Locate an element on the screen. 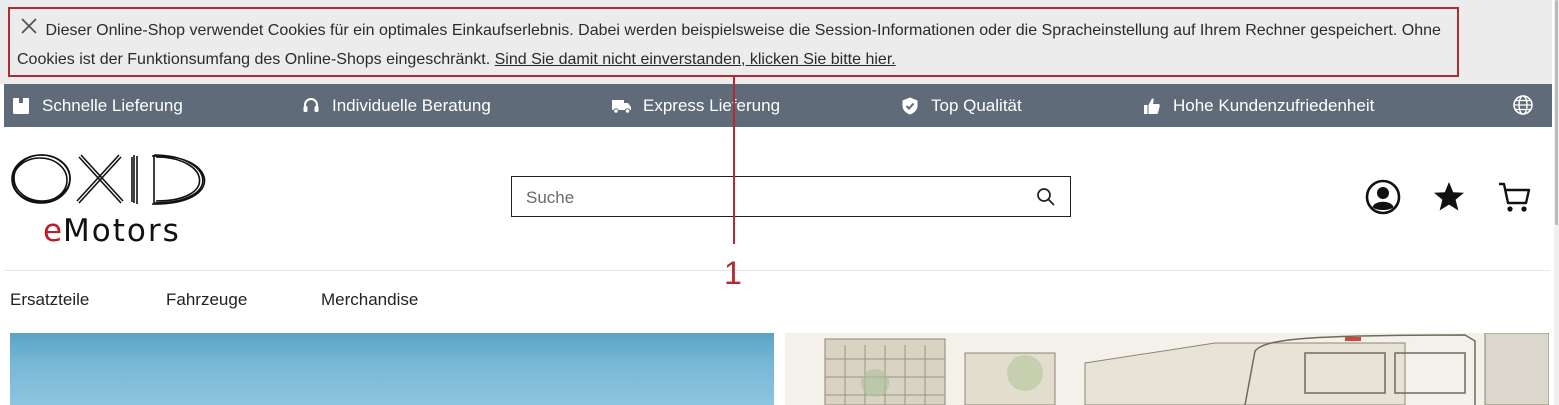  logo-motors-text: Motors is located at coordinates (122, 231).